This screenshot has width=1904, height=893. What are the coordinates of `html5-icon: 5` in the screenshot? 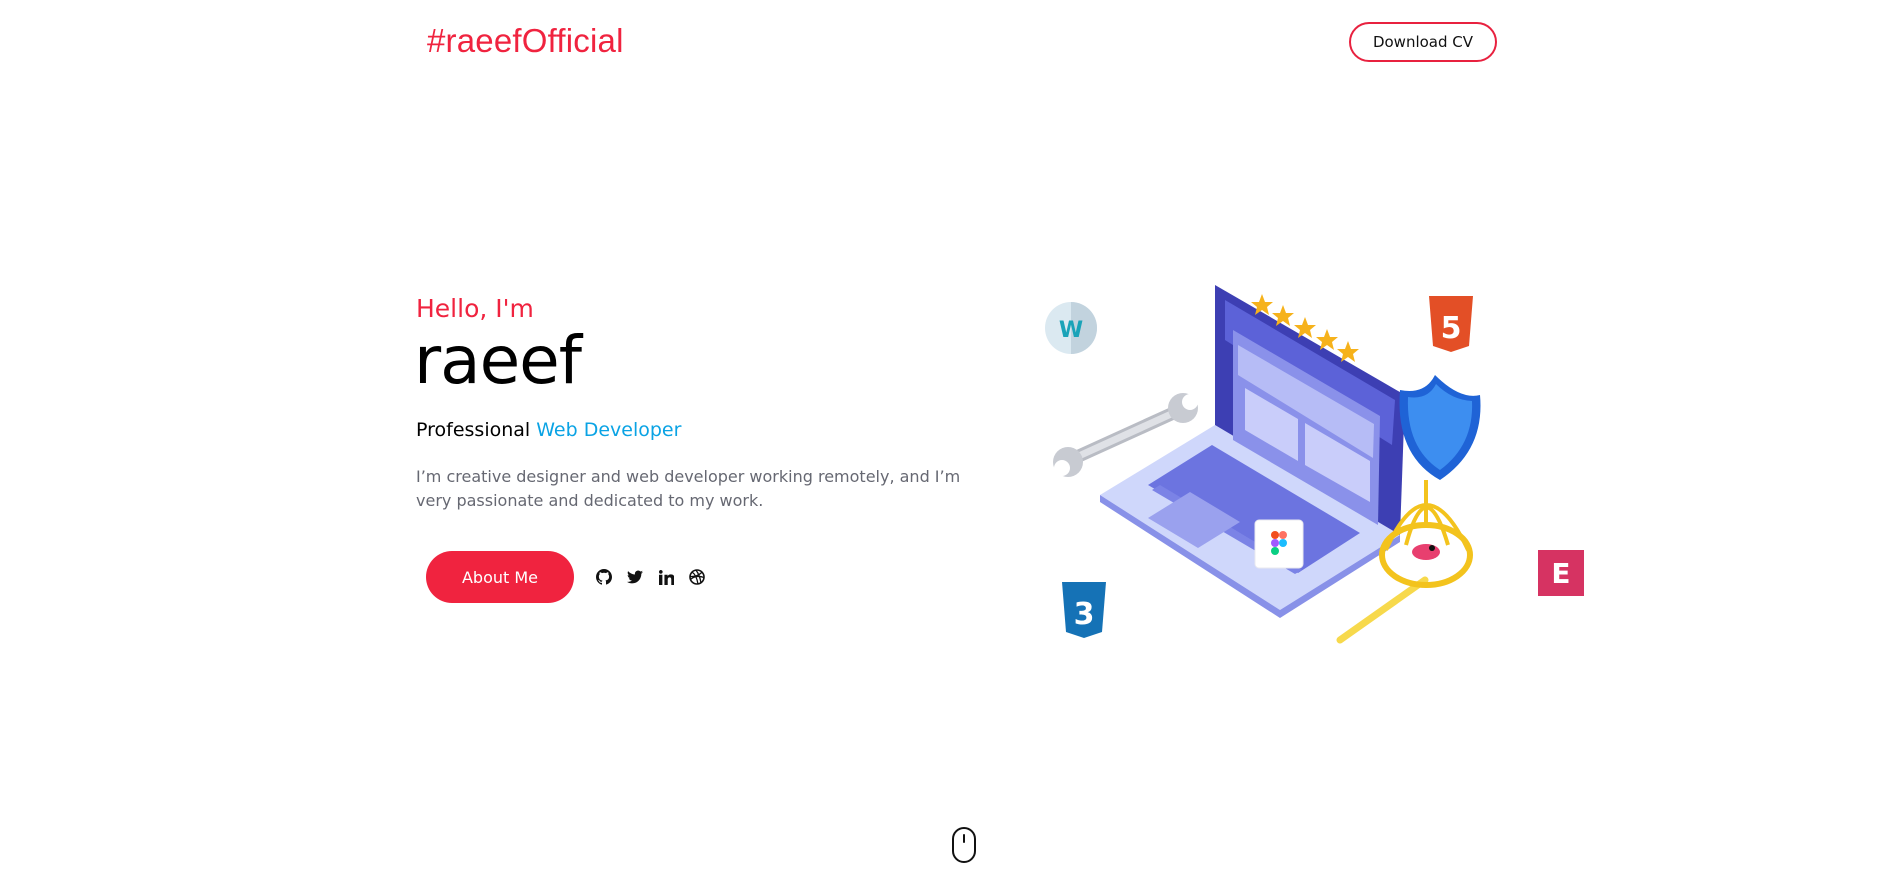 It's located at (1451, 324).